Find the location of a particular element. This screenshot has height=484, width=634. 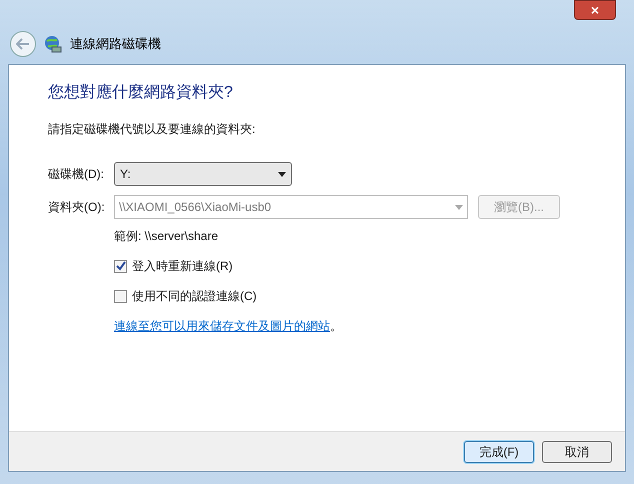

back-arrow-icon is located at coordinates (23, 44).